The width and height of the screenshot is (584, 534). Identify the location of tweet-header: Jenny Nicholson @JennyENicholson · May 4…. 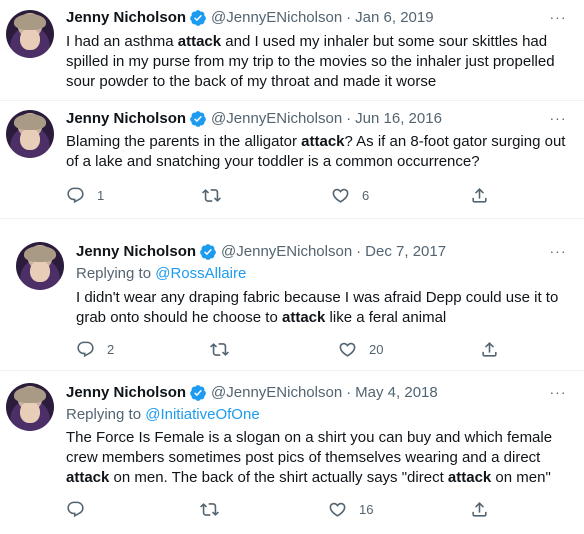
(252, 393).